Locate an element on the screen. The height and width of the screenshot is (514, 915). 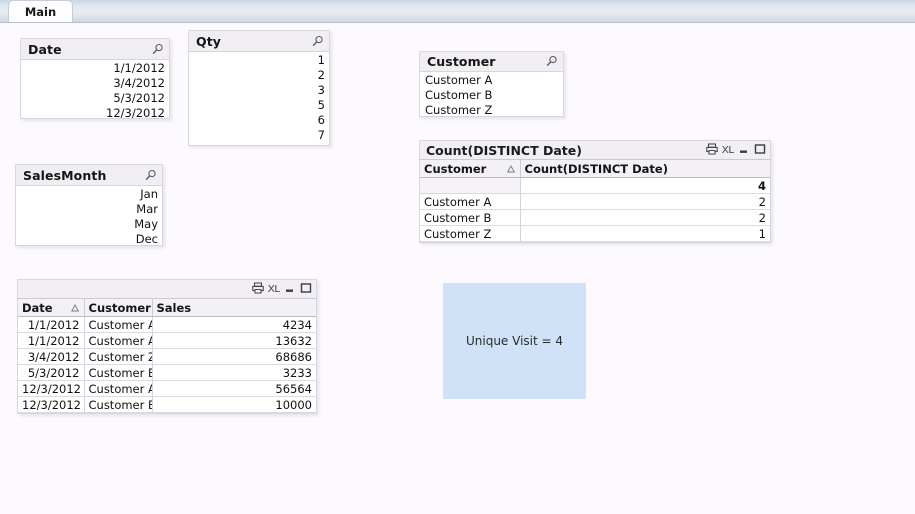
listbox-item: 3 is located at coordinates (259, 90).